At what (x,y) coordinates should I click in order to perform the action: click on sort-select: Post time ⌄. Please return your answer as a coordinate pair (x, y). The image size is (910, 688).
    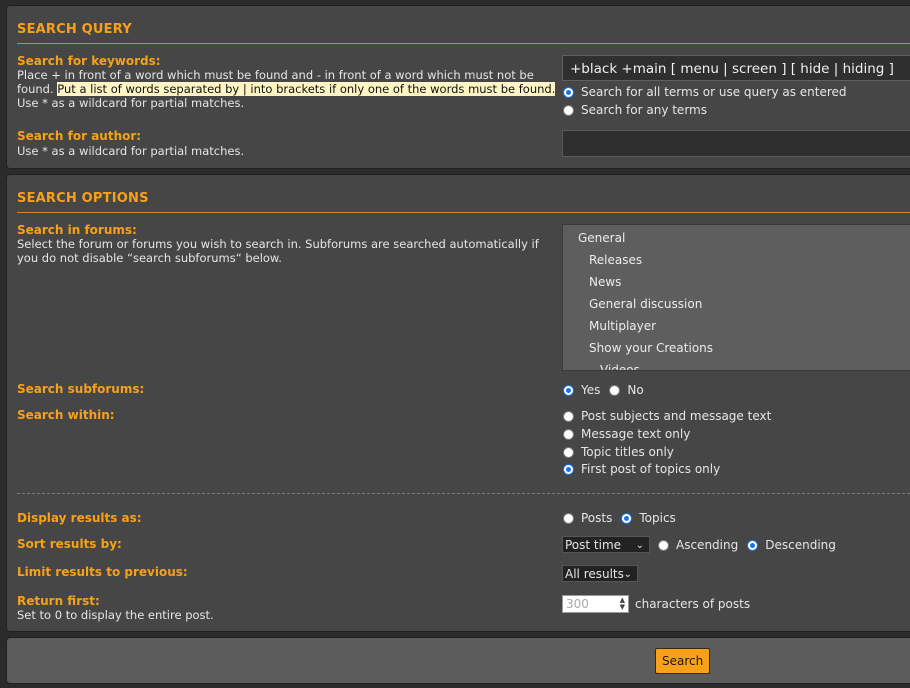
    Looking at the image, I should click on (606, 544).